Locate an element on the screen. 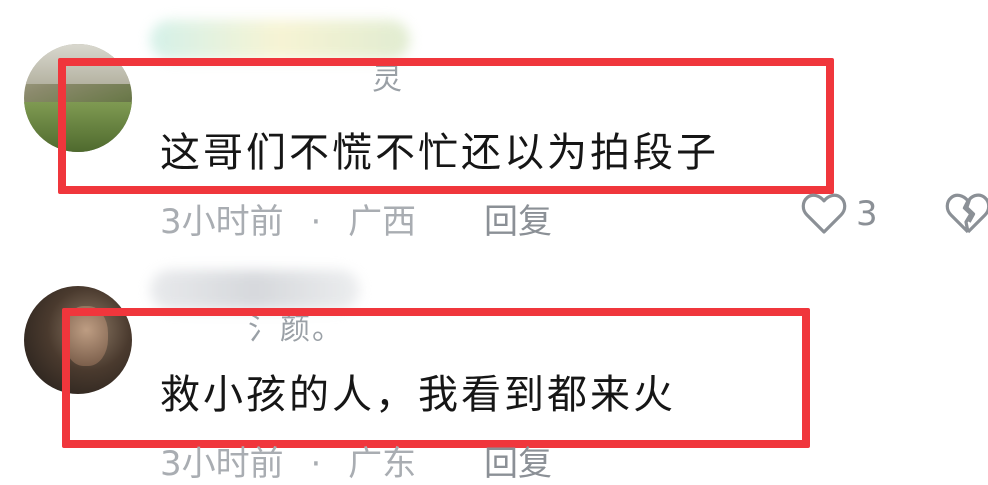  comment-text: 这哥们不慌不忙还以为拍段子 is located at coordinates (439, 153).